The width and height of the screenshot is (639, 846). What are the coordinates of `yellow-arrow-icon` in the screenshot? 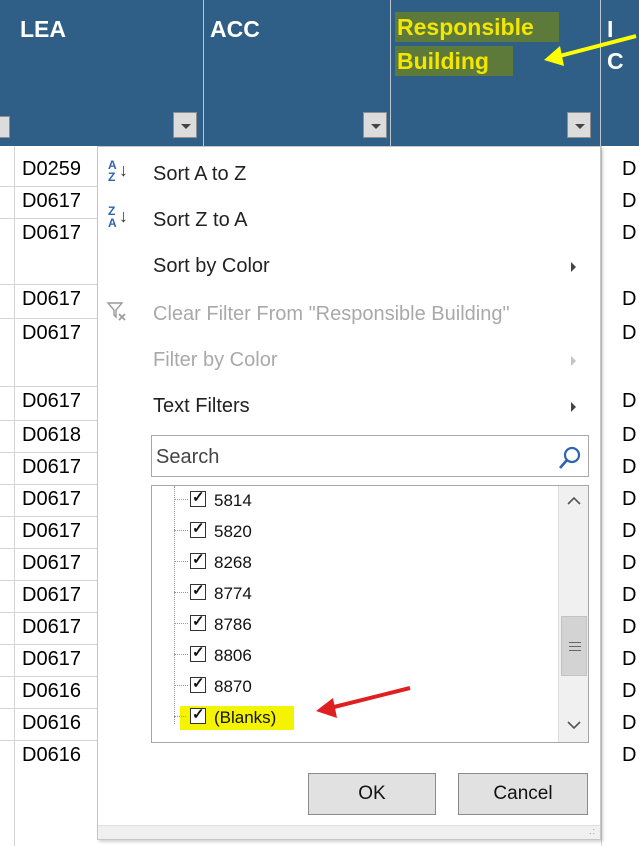 It's located at (590, 50).